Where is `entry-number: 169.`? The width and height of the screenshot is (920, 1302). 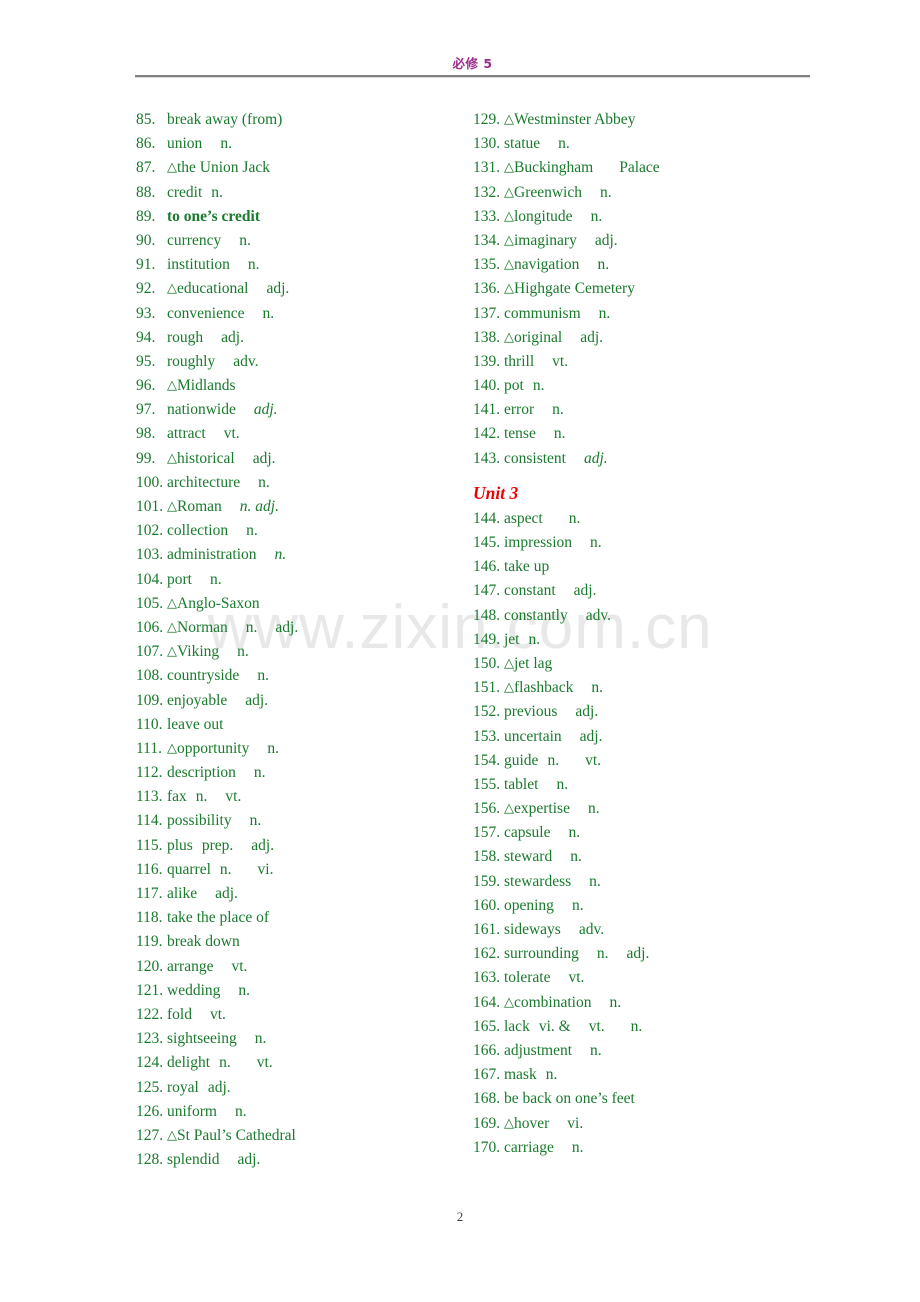
entry-number: 169. is located at coordinates (487, 1123).